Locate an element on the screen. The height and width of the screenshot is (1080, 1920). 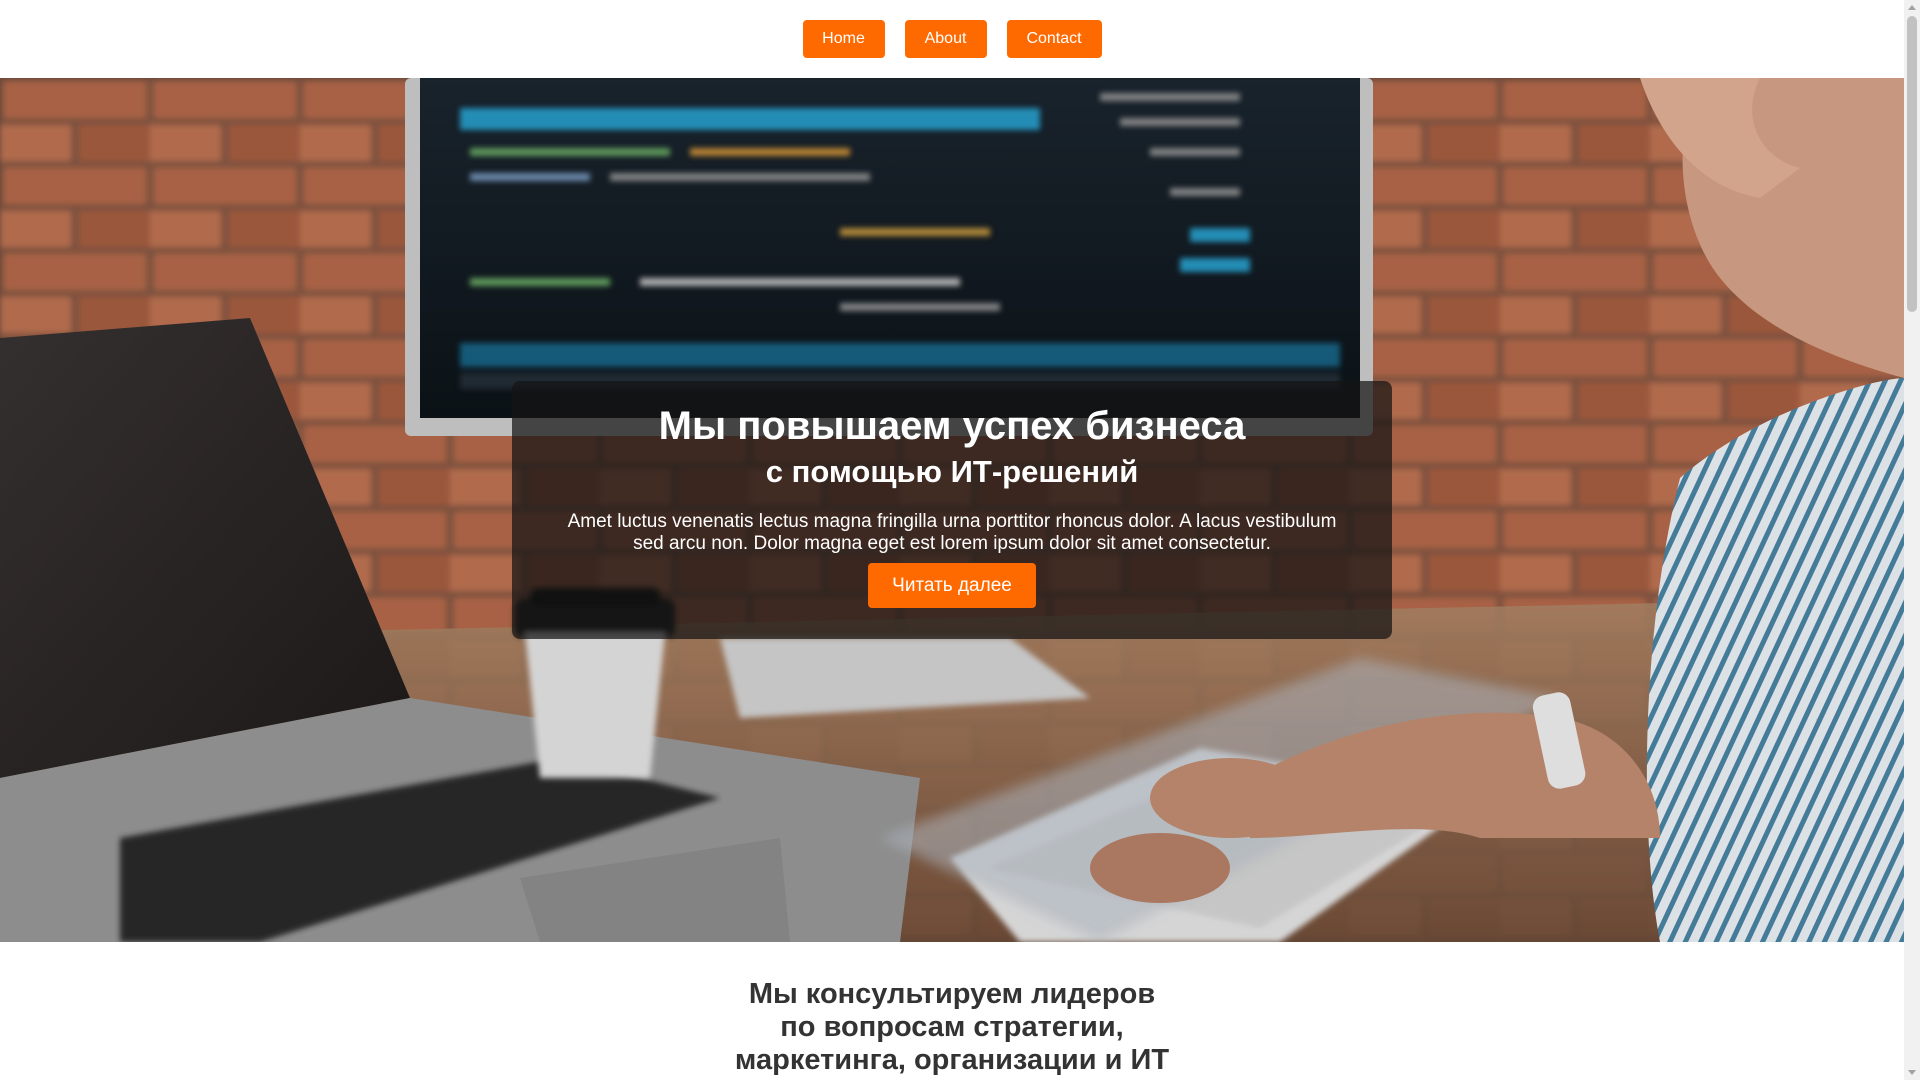
nav-about-button: About is located at coordinates (945, 39).